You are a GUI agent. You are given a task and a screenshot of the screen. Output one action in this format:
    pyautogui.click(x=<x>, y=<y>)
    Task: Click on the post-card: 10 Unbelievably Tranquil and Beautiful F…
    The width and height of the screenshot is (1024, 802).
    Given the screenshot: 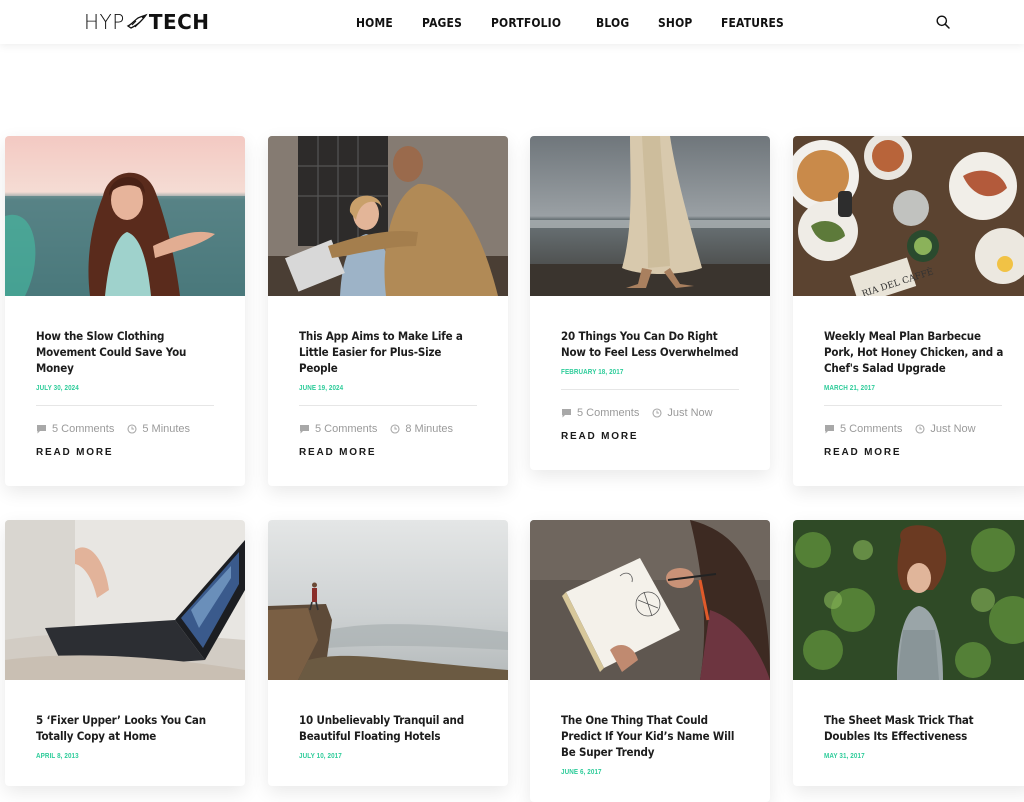 What is the action you would take?
    pyautogui.click(x=388, y=653)
    